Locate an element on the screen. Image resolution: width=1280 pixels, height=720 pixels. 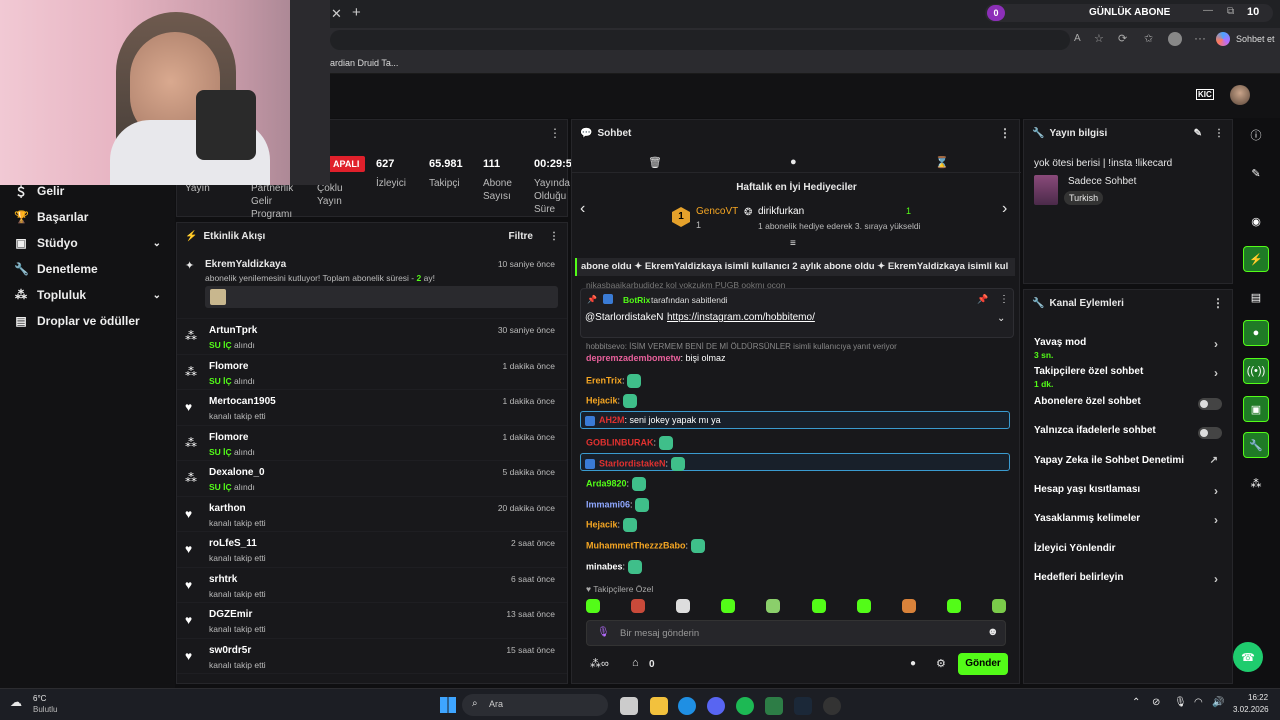
channel-action: Hesap yaşı kısıtlaması › is located at coordinates (1128, 491).